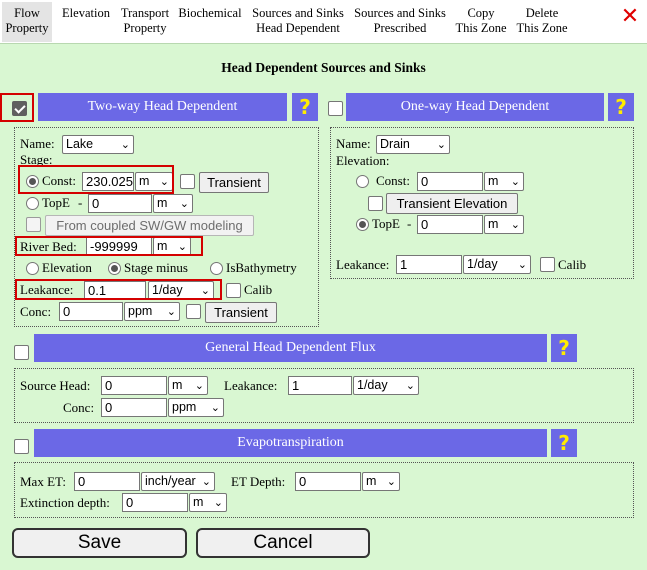 This screenshot has height=570, width=647. What do you see at coordinates (372, 385) in the screenshot?
I see `select-value: 1/day` at bounding box center [372, 385].